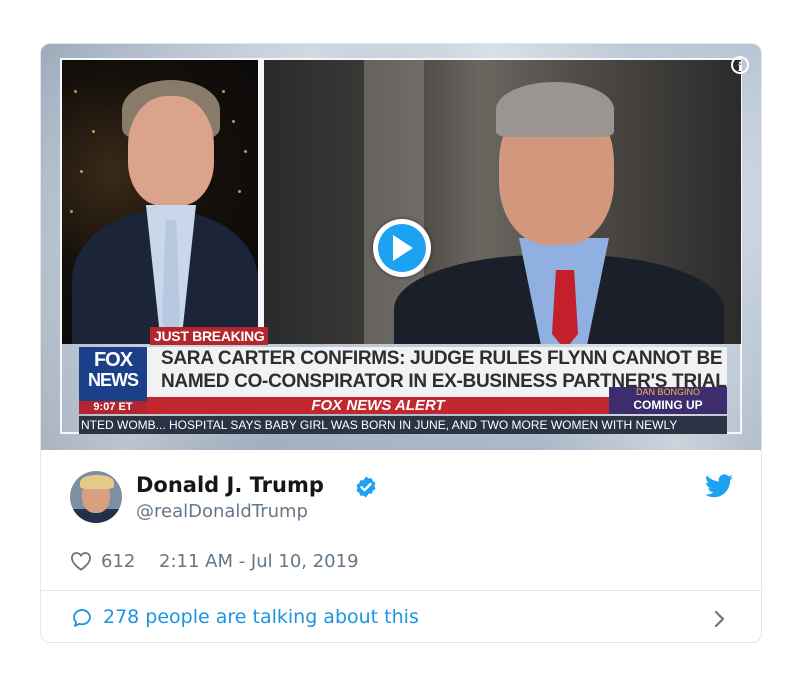  I want to click on twitter-bird-icon, so click(719, 486).